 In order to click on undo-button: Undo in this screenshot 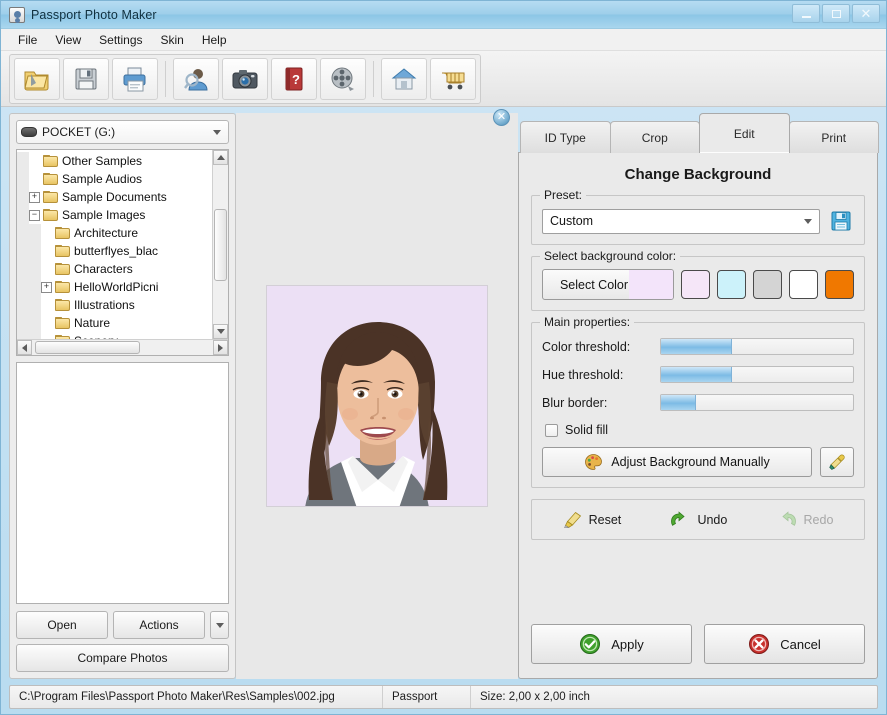, I will do `click(698, 519)`.